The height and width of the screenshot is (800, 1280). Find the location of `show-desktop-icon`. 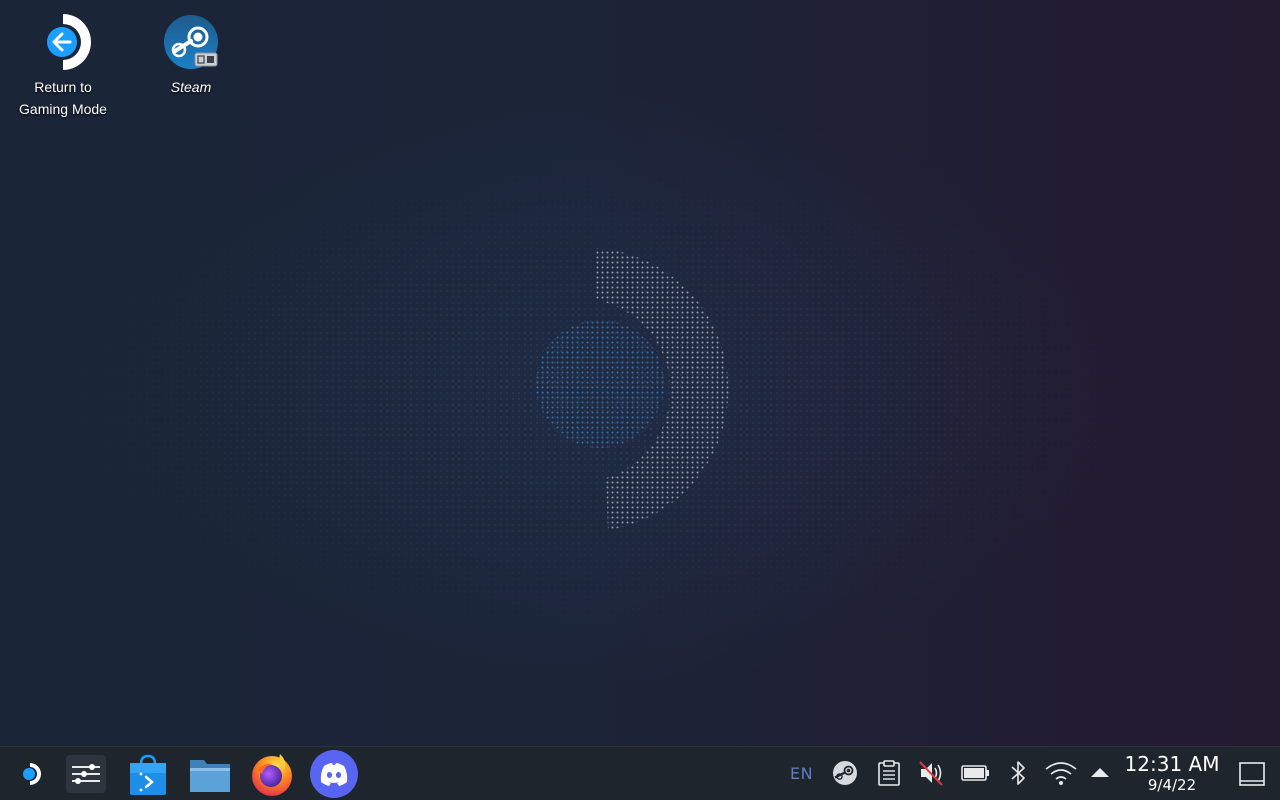

show-desktop-icon is located at coordinates (1252, 774).